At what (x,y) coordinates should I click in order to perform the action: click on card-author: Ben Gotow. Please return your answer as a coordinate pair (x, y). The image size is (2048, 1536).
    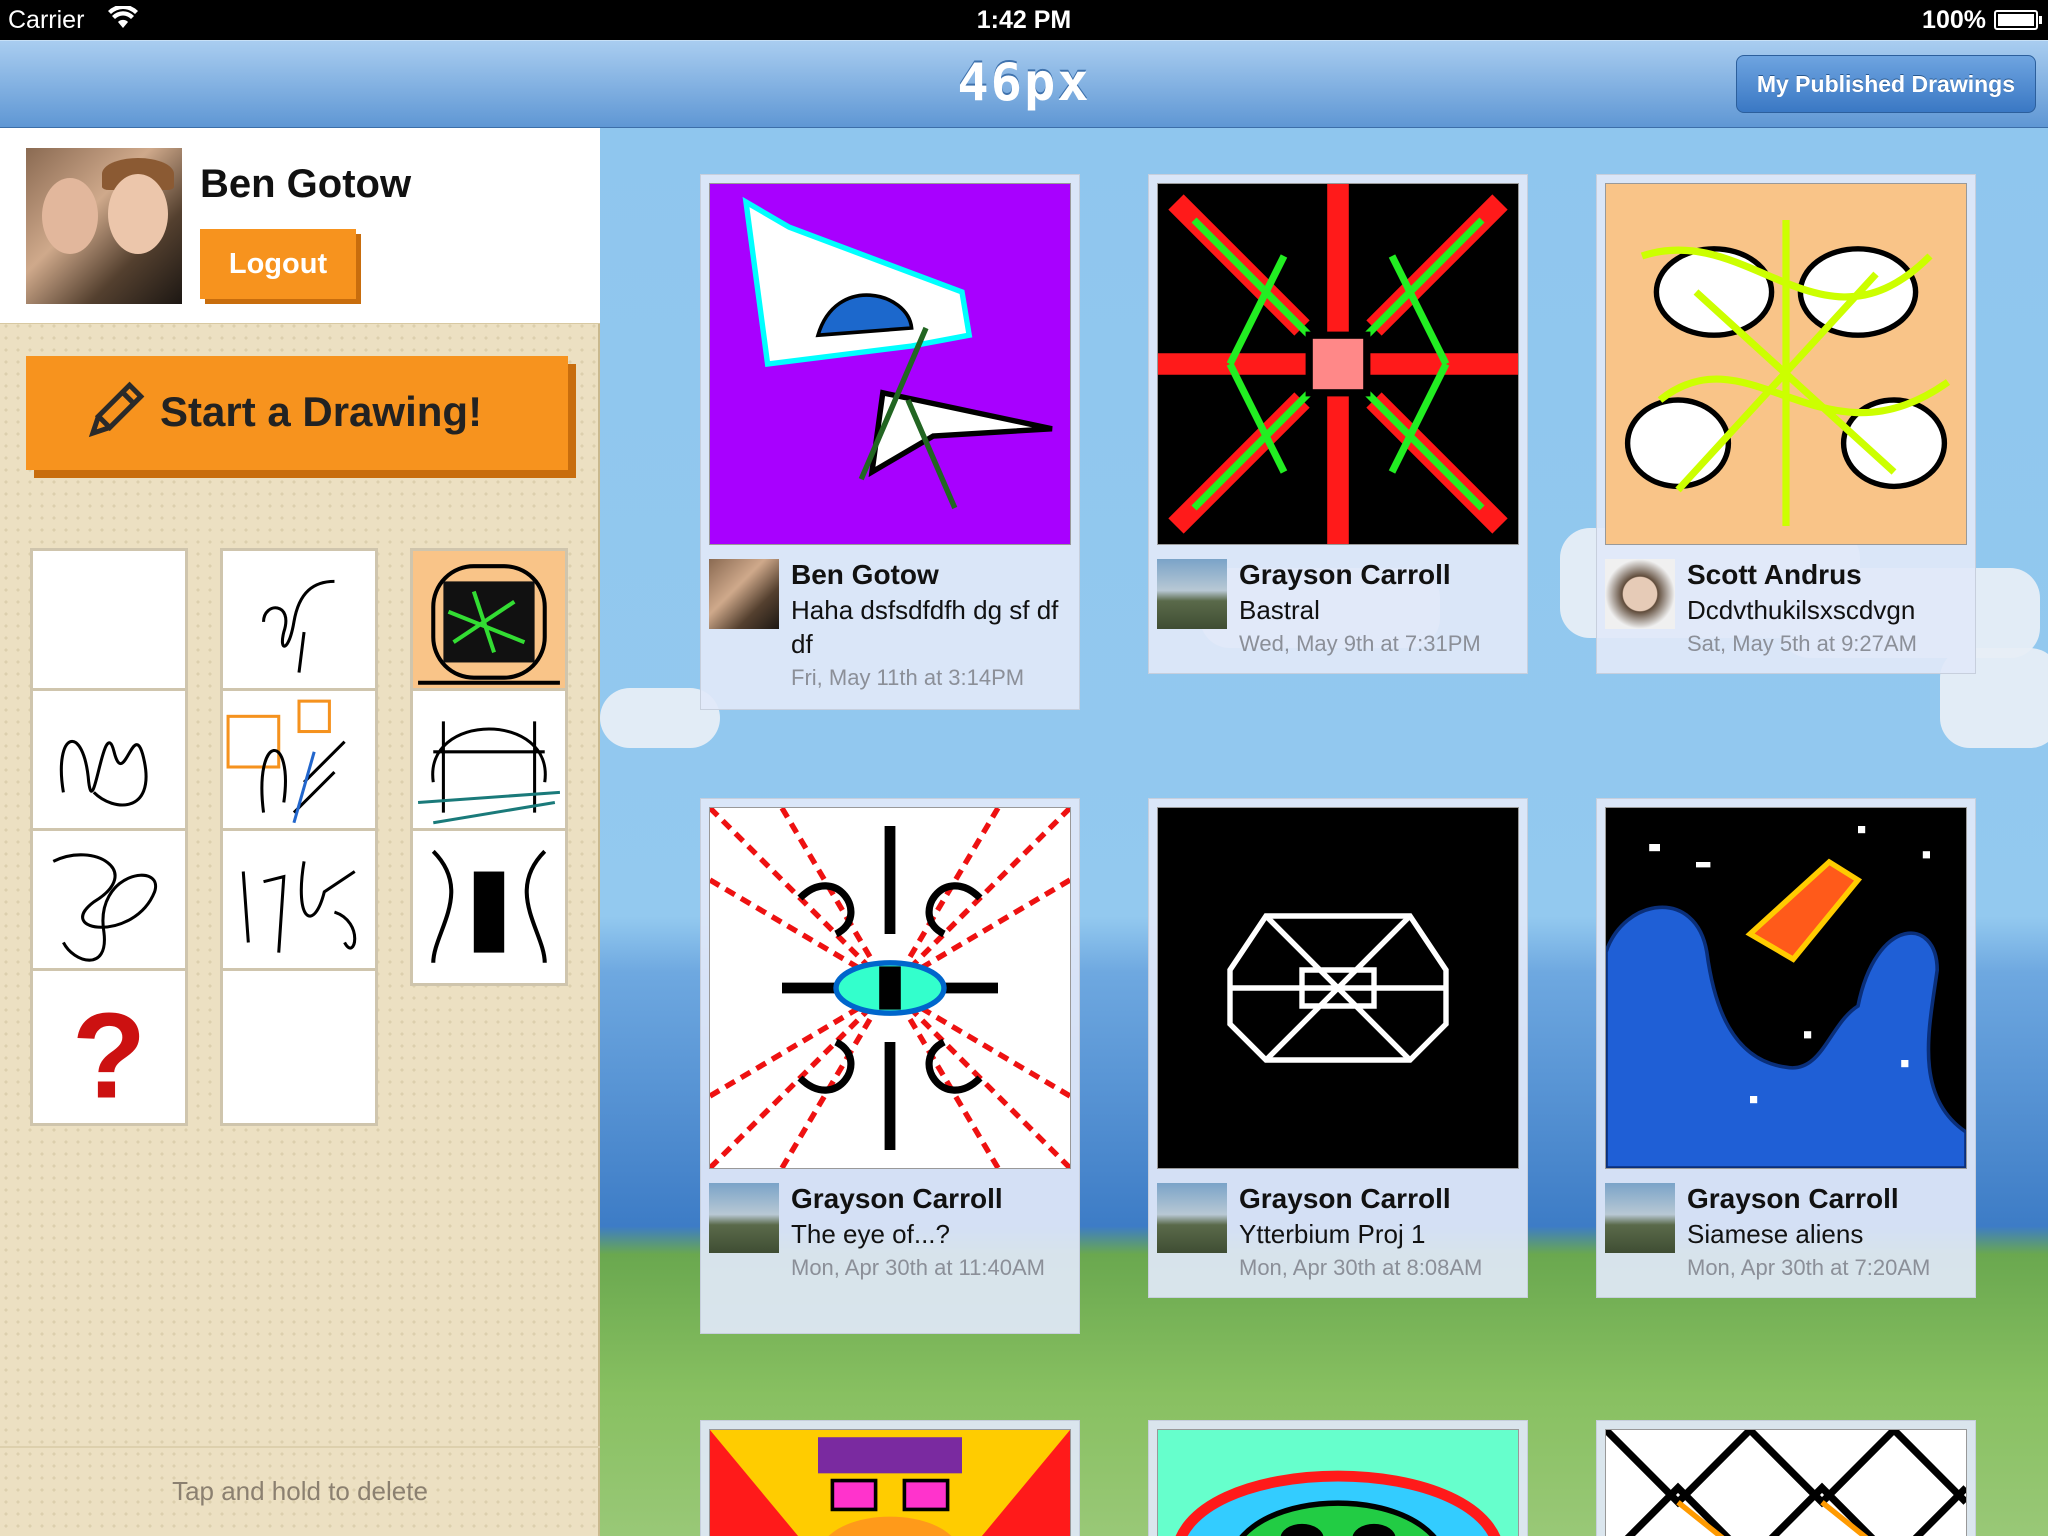
    Looking at the image, I should click on (865, 574).